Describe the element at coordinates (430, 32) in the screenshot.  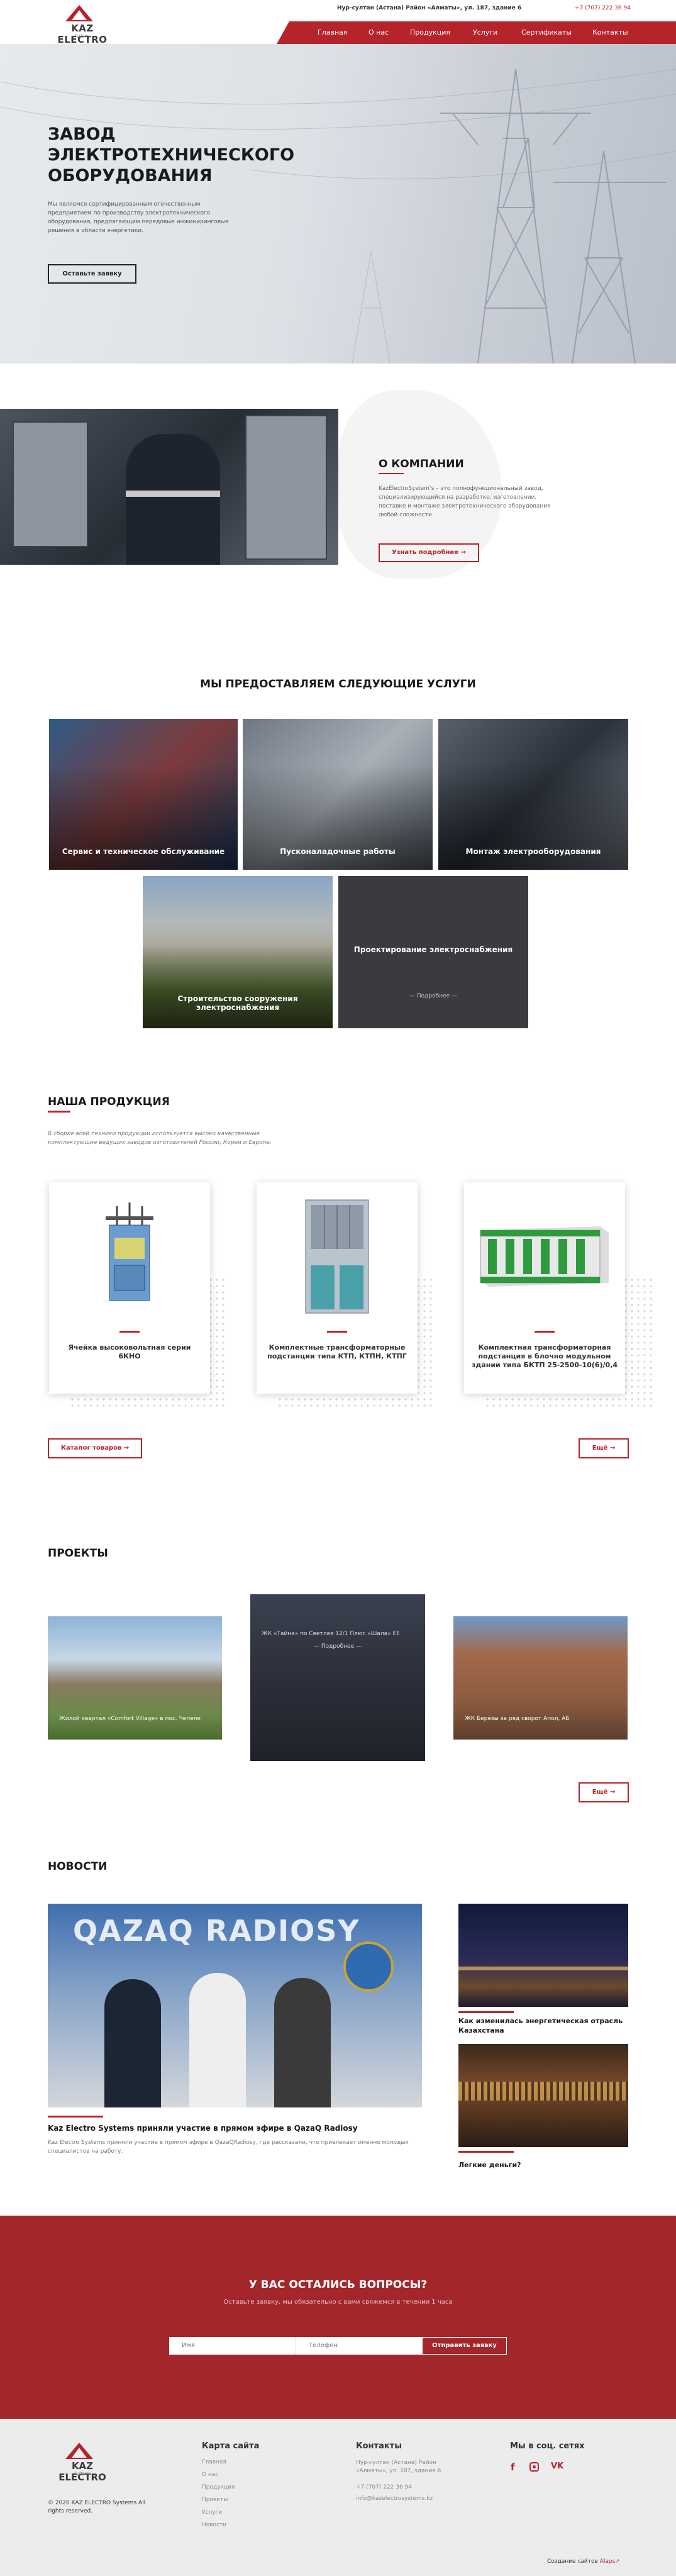
I see `nav-item-products: Продукция` at that location.